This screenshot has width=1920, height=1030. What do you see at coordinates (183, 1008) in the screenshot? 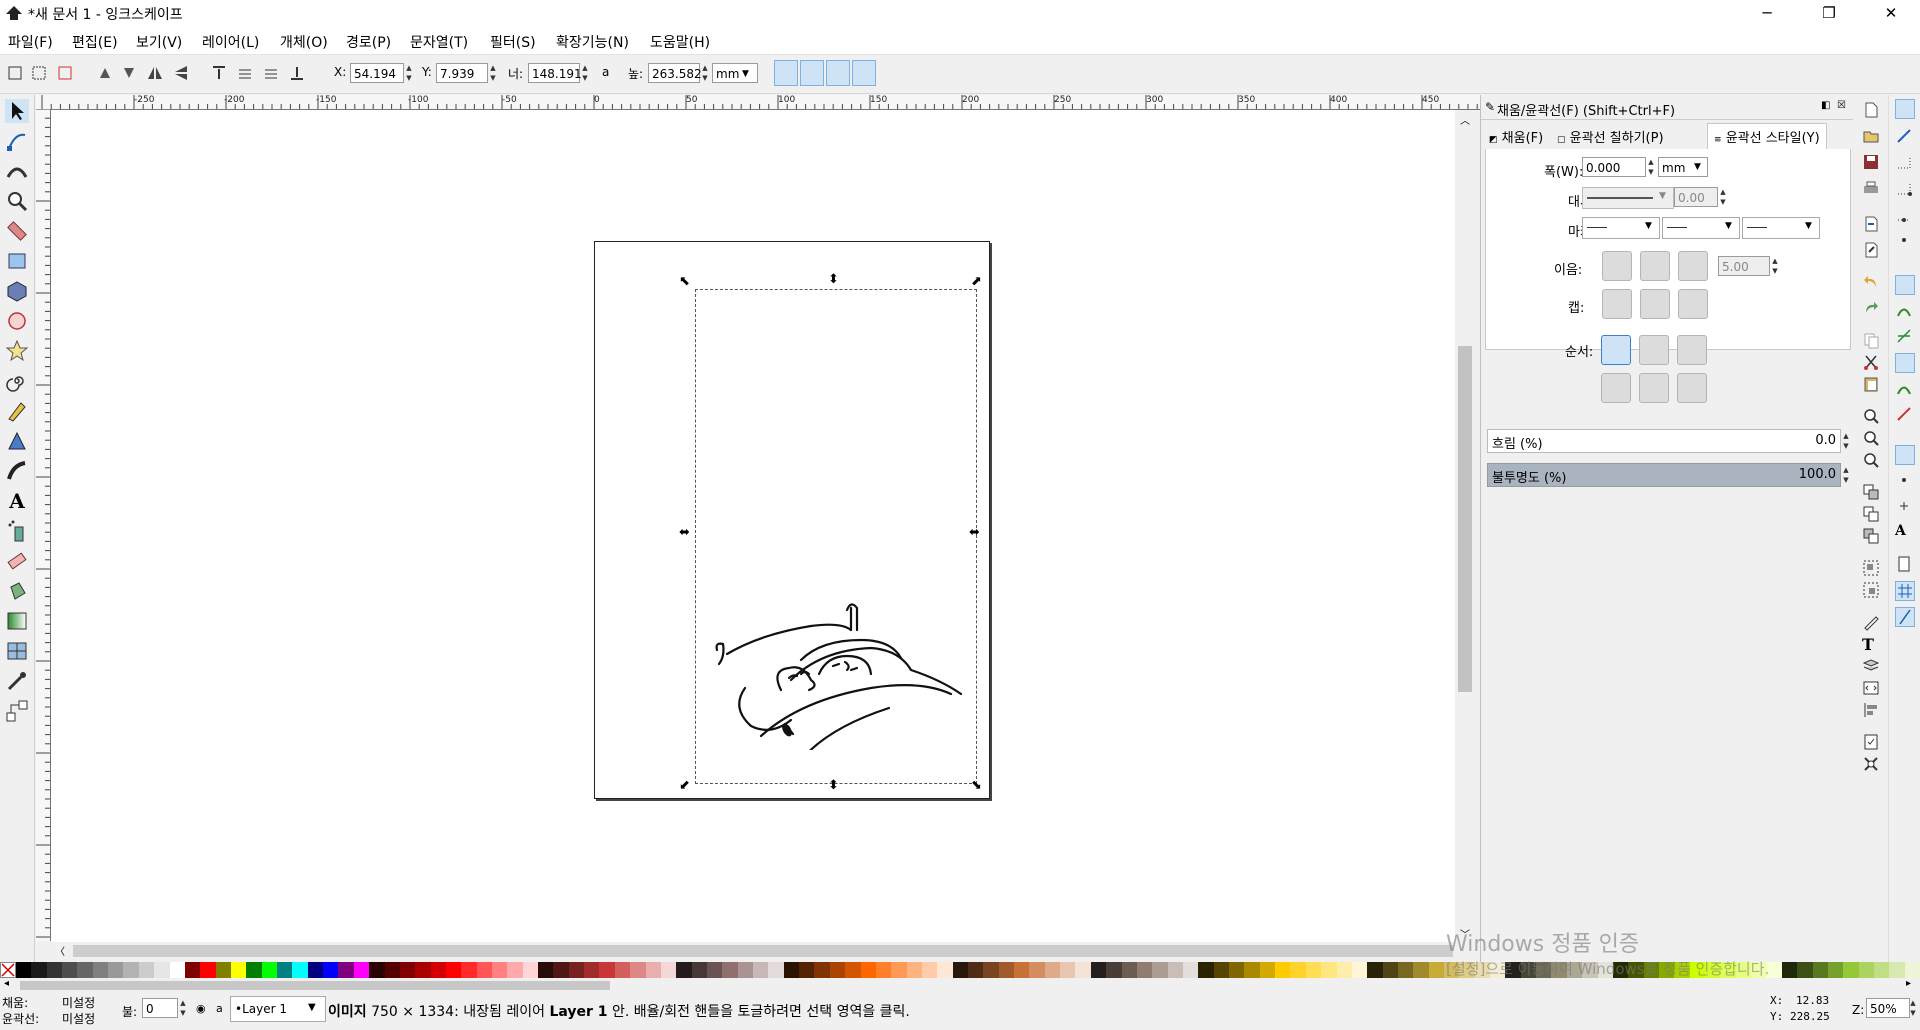
I see `opacity-indicator-spinner: ▲ ▼` at bounding box center [183, 1008].